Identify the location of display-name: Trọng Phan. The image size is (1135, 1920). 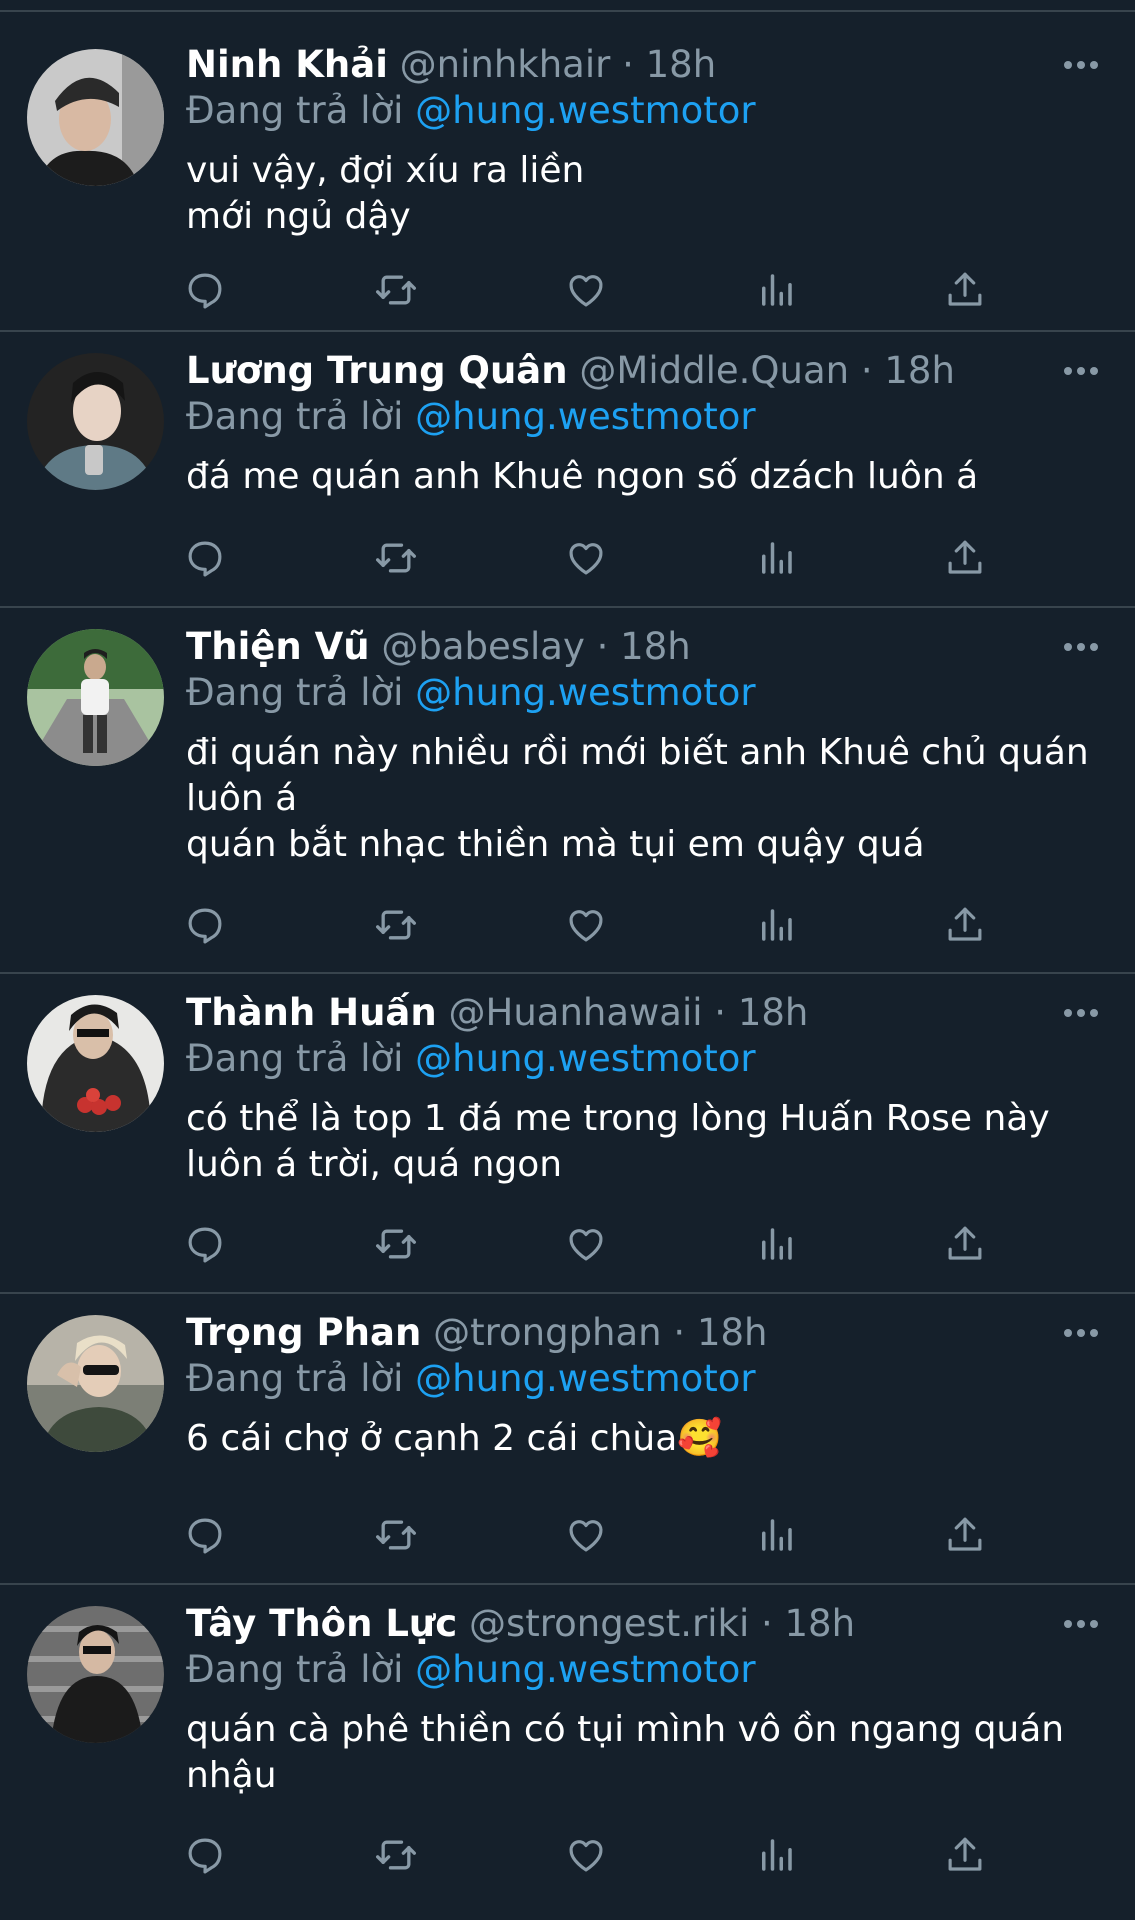
(303, 1332).